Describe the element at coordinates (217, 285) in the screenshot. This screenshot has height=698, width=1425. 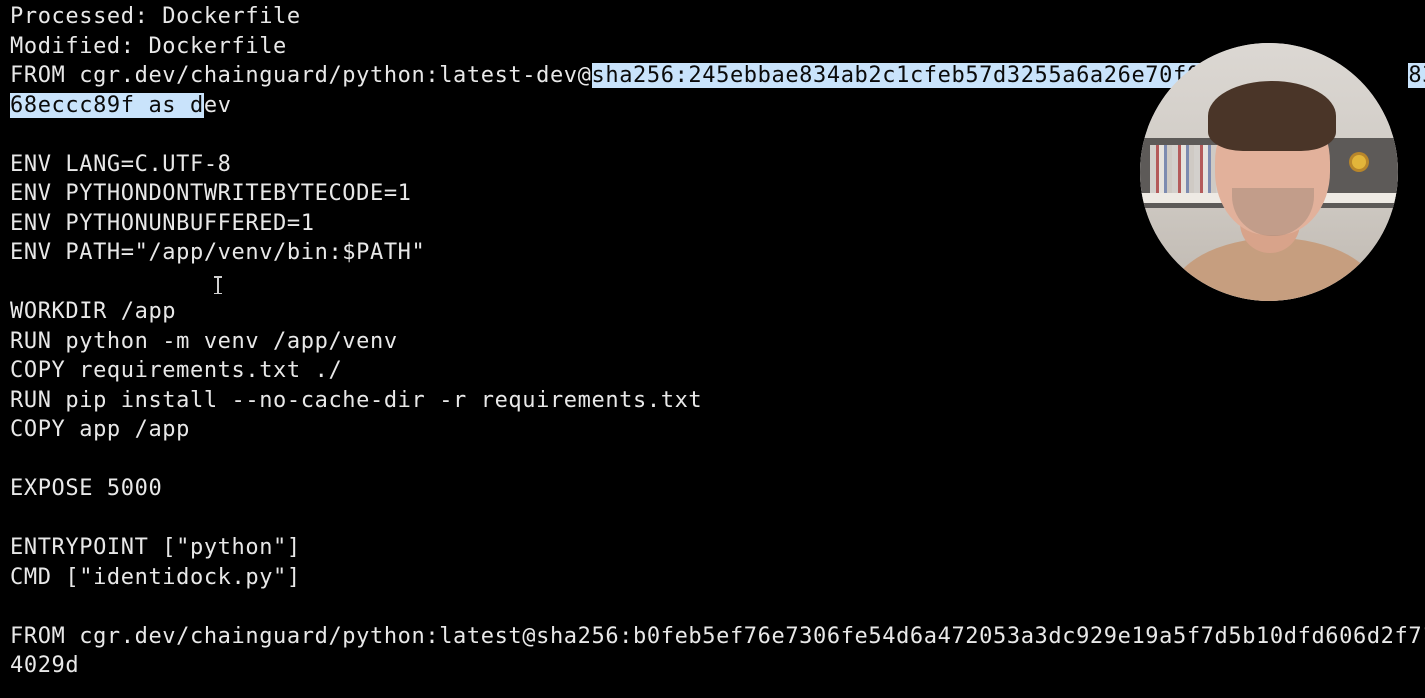
I see `text-ibeam-cursor-icon` at that location.